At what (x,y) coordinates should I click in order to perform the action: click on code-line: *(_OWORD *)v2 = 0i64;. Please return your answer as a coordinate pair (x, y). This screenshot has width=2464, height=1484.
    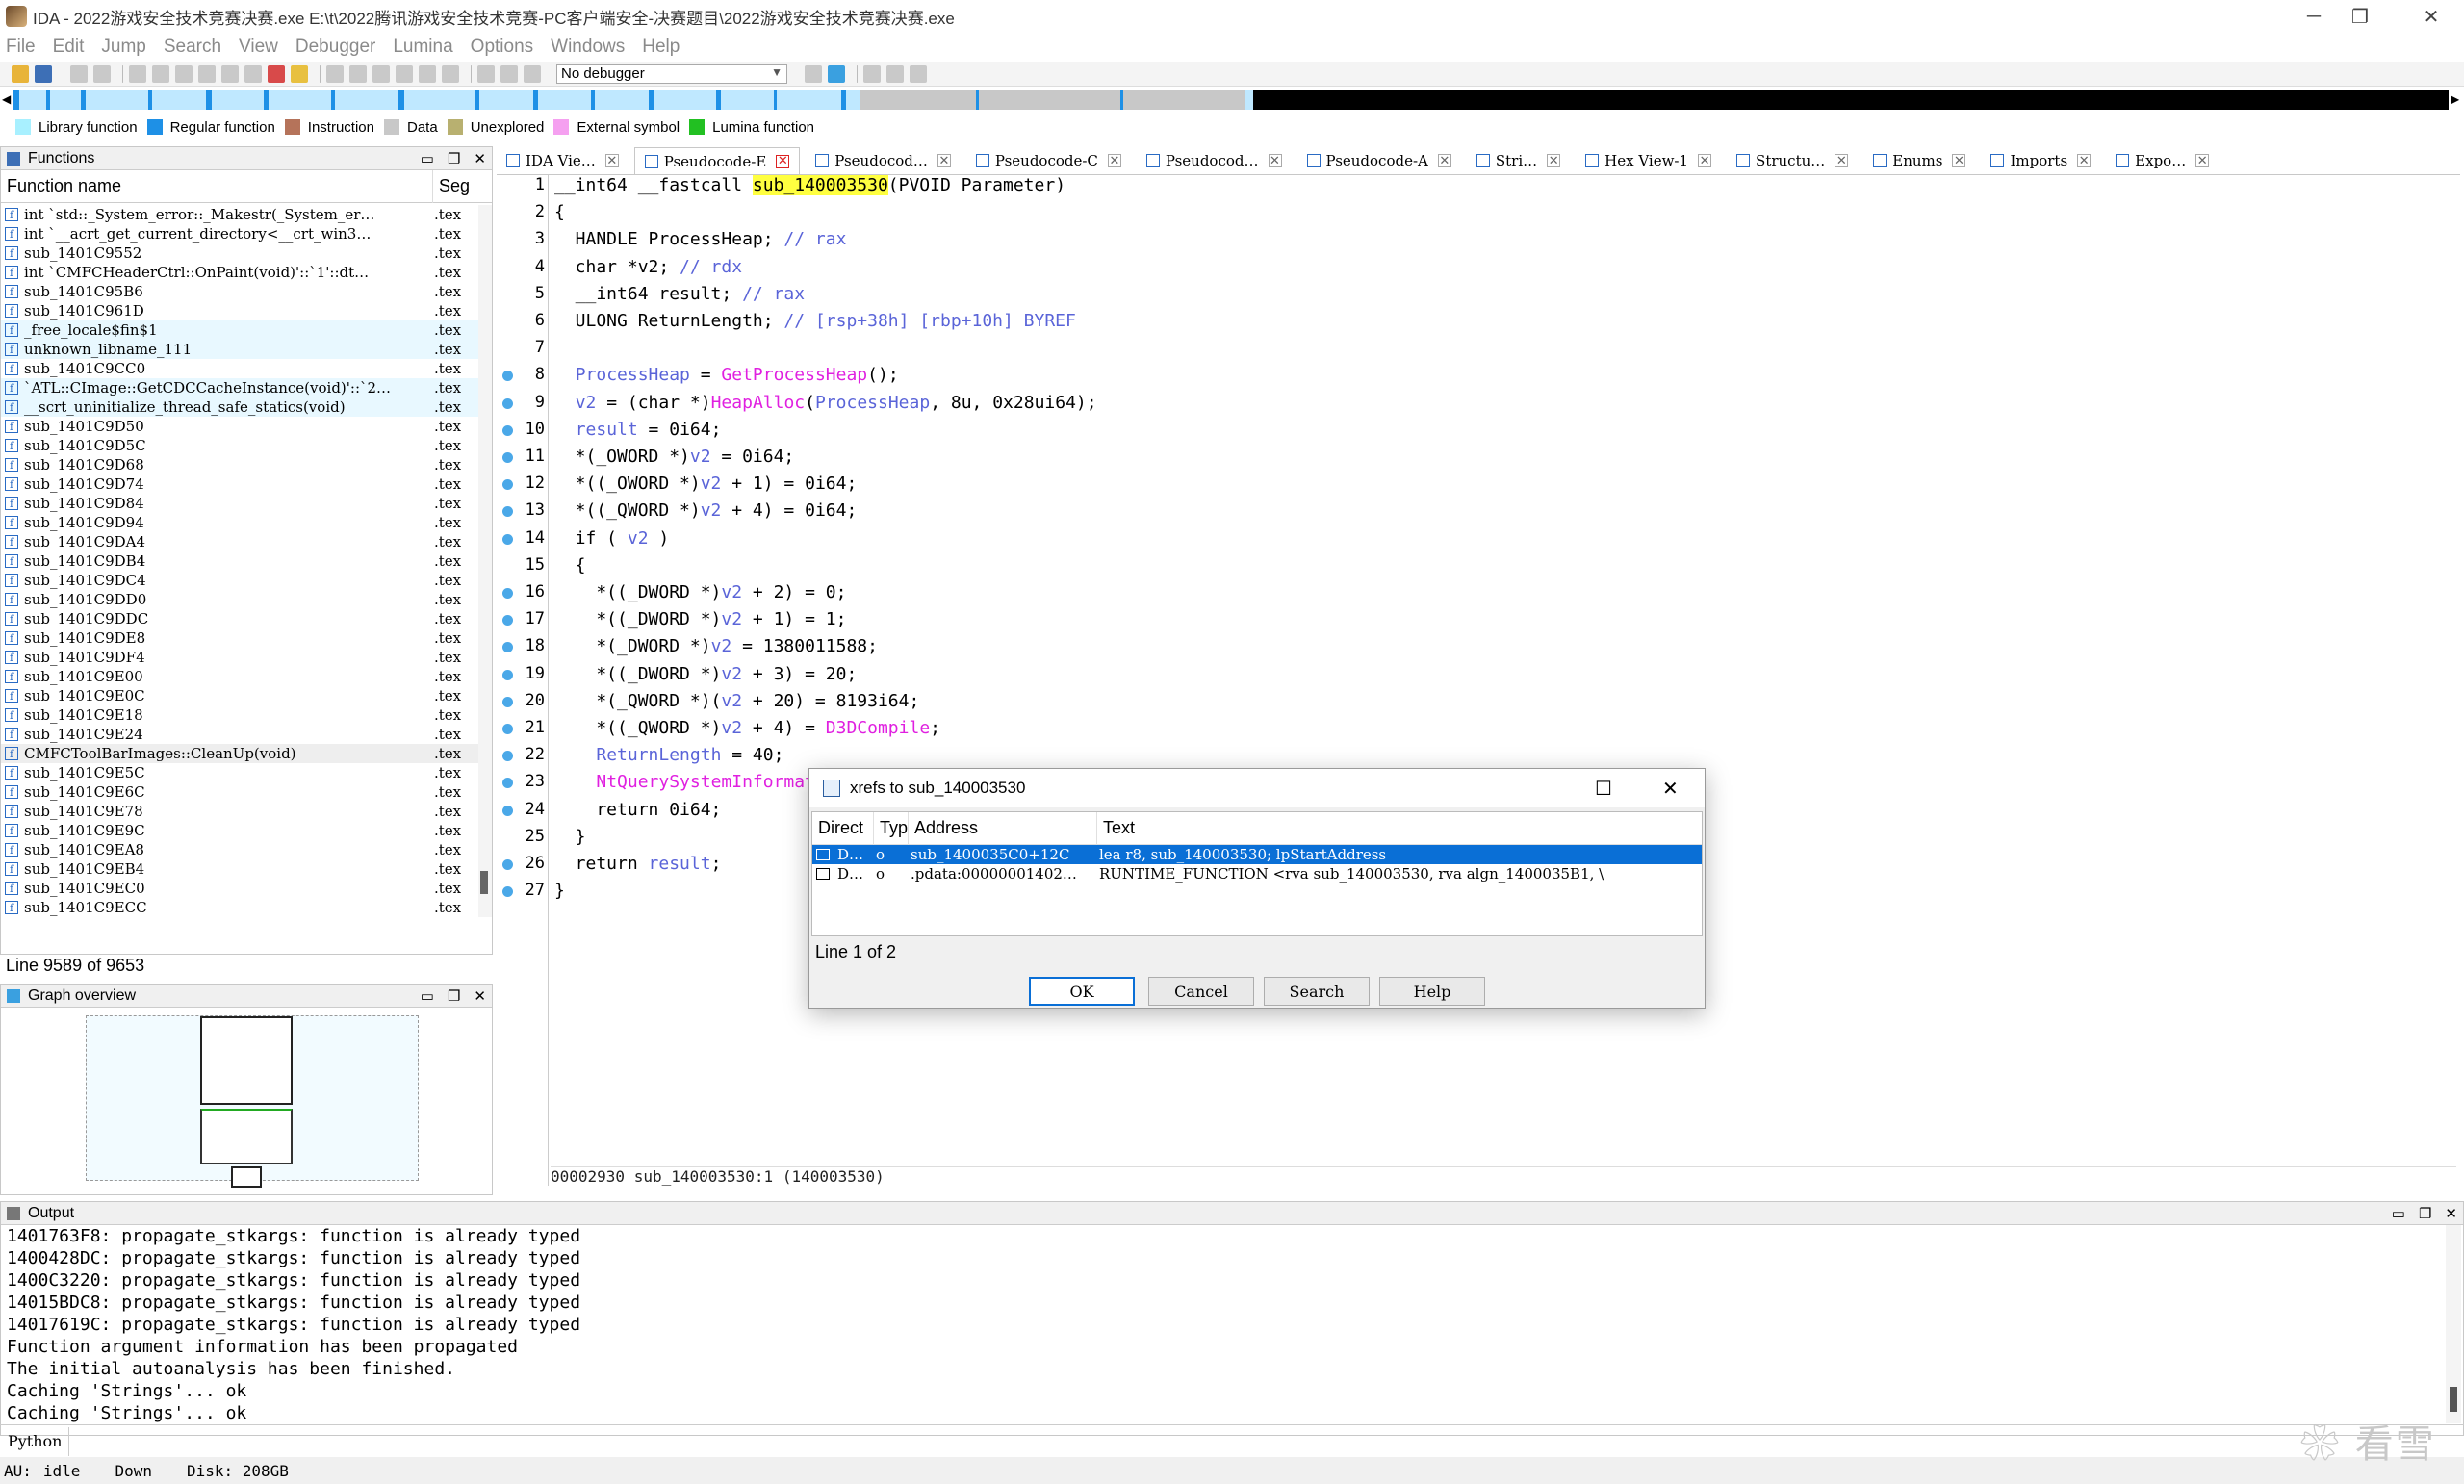
    Looking at the image, I should click on (674, 458).